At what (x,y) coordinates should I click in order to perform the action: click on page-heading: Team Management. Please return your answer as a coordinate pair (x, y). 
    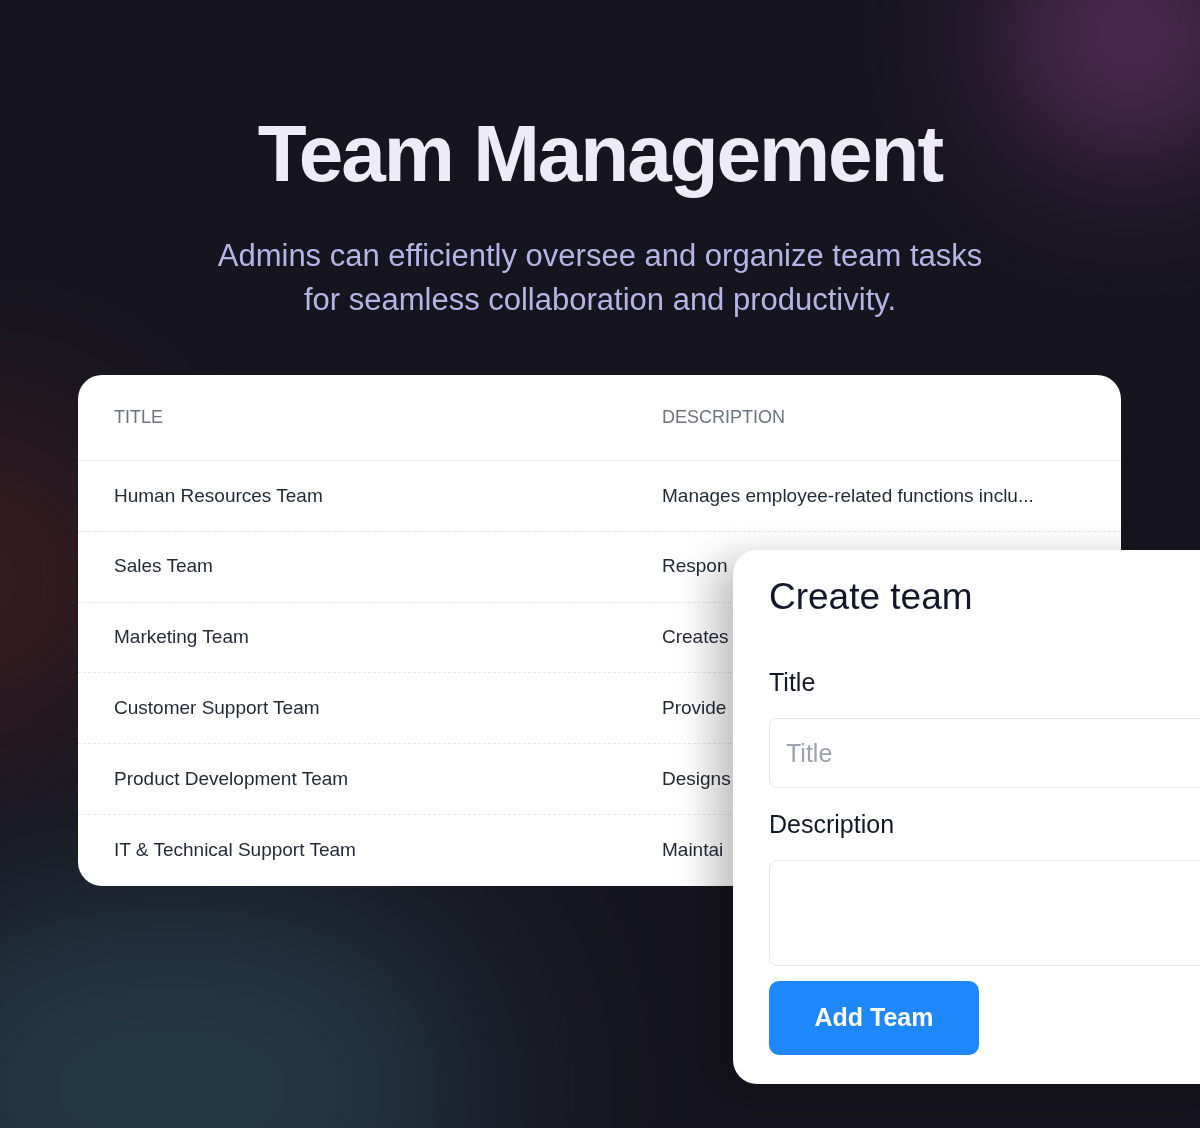
    Looking at the image, I should click on (600, 154).